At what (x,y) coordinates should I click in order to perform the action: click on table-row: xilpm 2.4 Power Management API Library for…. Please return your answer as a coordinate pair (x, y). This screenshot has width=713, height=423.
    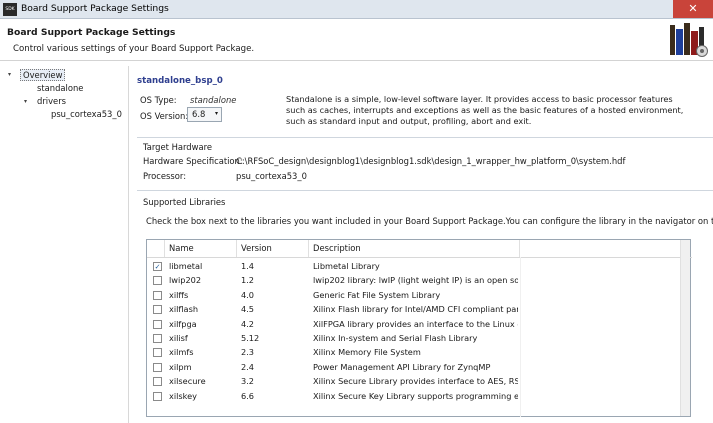
    Looking at the image, I should click on (418, 367).